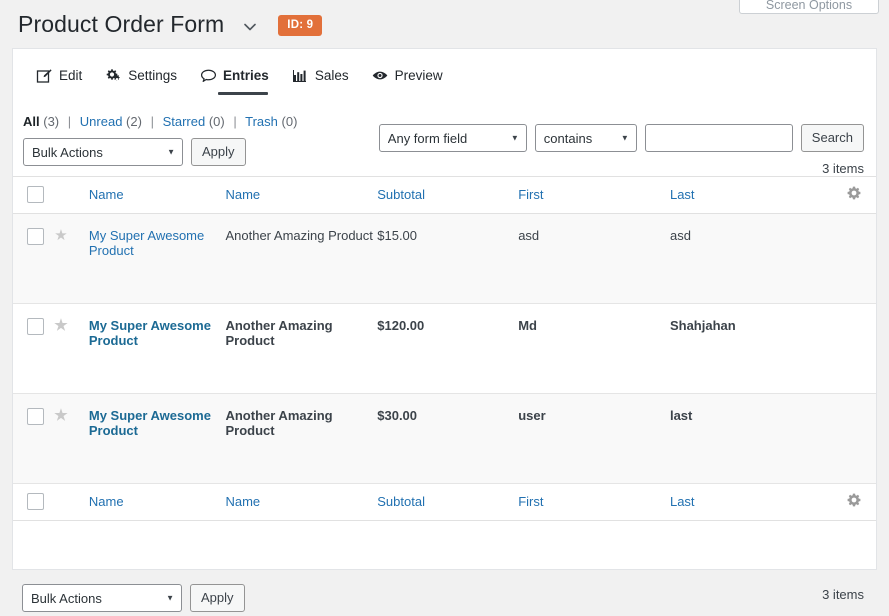 The height and width of the screenshot is (616, 889). Describe the element at coordinates (452, 138) in the screenshot. I see `search-field-select: Any form field` at that location.